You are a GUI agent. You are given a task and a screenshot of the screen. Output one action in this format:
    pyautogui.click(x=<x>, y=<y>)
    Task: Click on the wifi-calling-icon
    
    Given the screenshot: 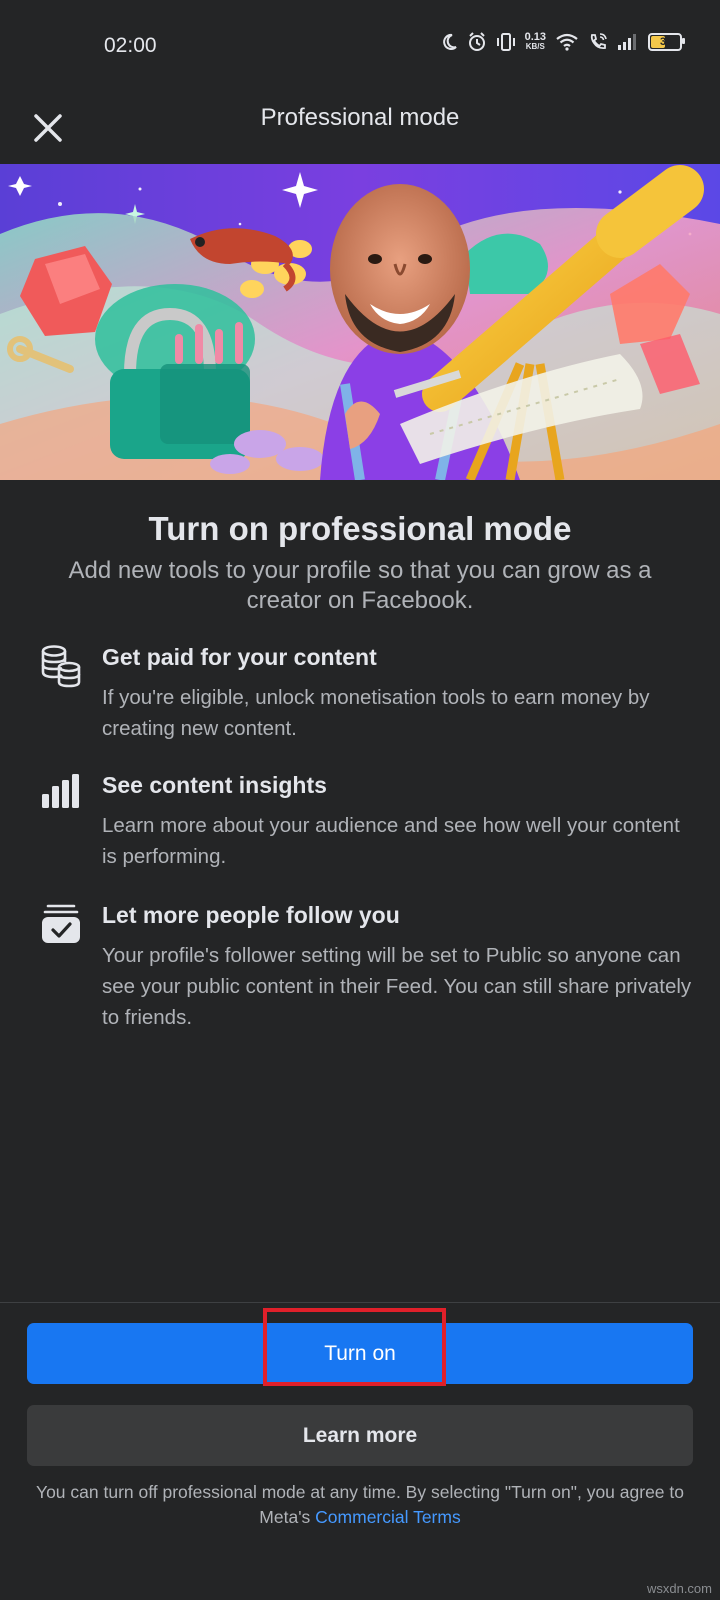 What is the action you would take?
    pyautogui.click(x=598, y=41)
    